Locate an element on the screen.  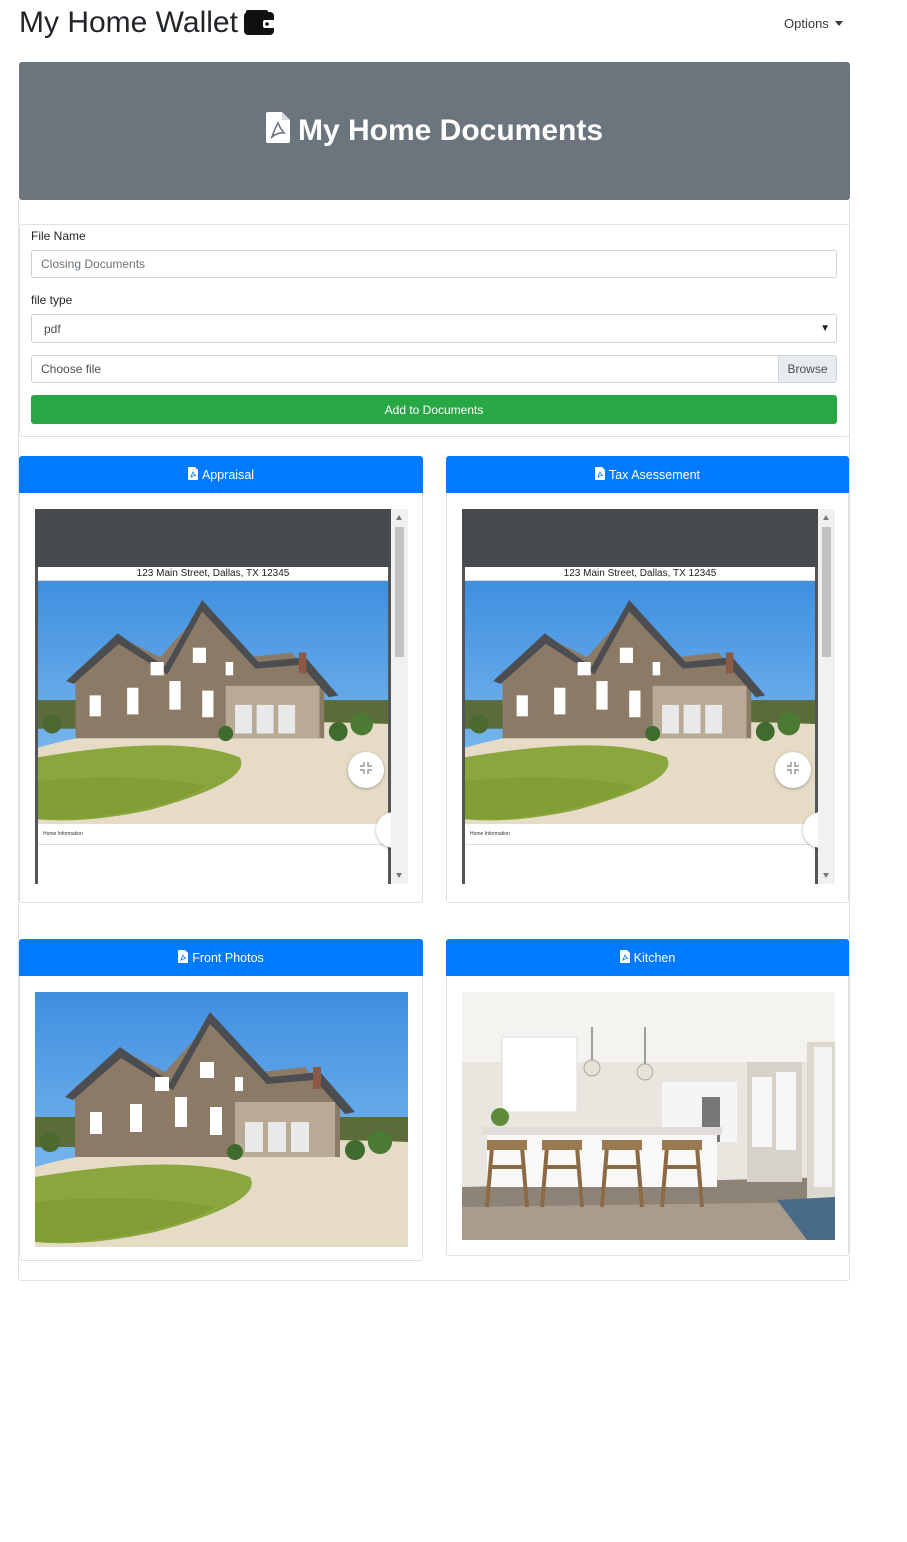
add-to-documents-button: Add to Documents is located at coordinates (434, 409).